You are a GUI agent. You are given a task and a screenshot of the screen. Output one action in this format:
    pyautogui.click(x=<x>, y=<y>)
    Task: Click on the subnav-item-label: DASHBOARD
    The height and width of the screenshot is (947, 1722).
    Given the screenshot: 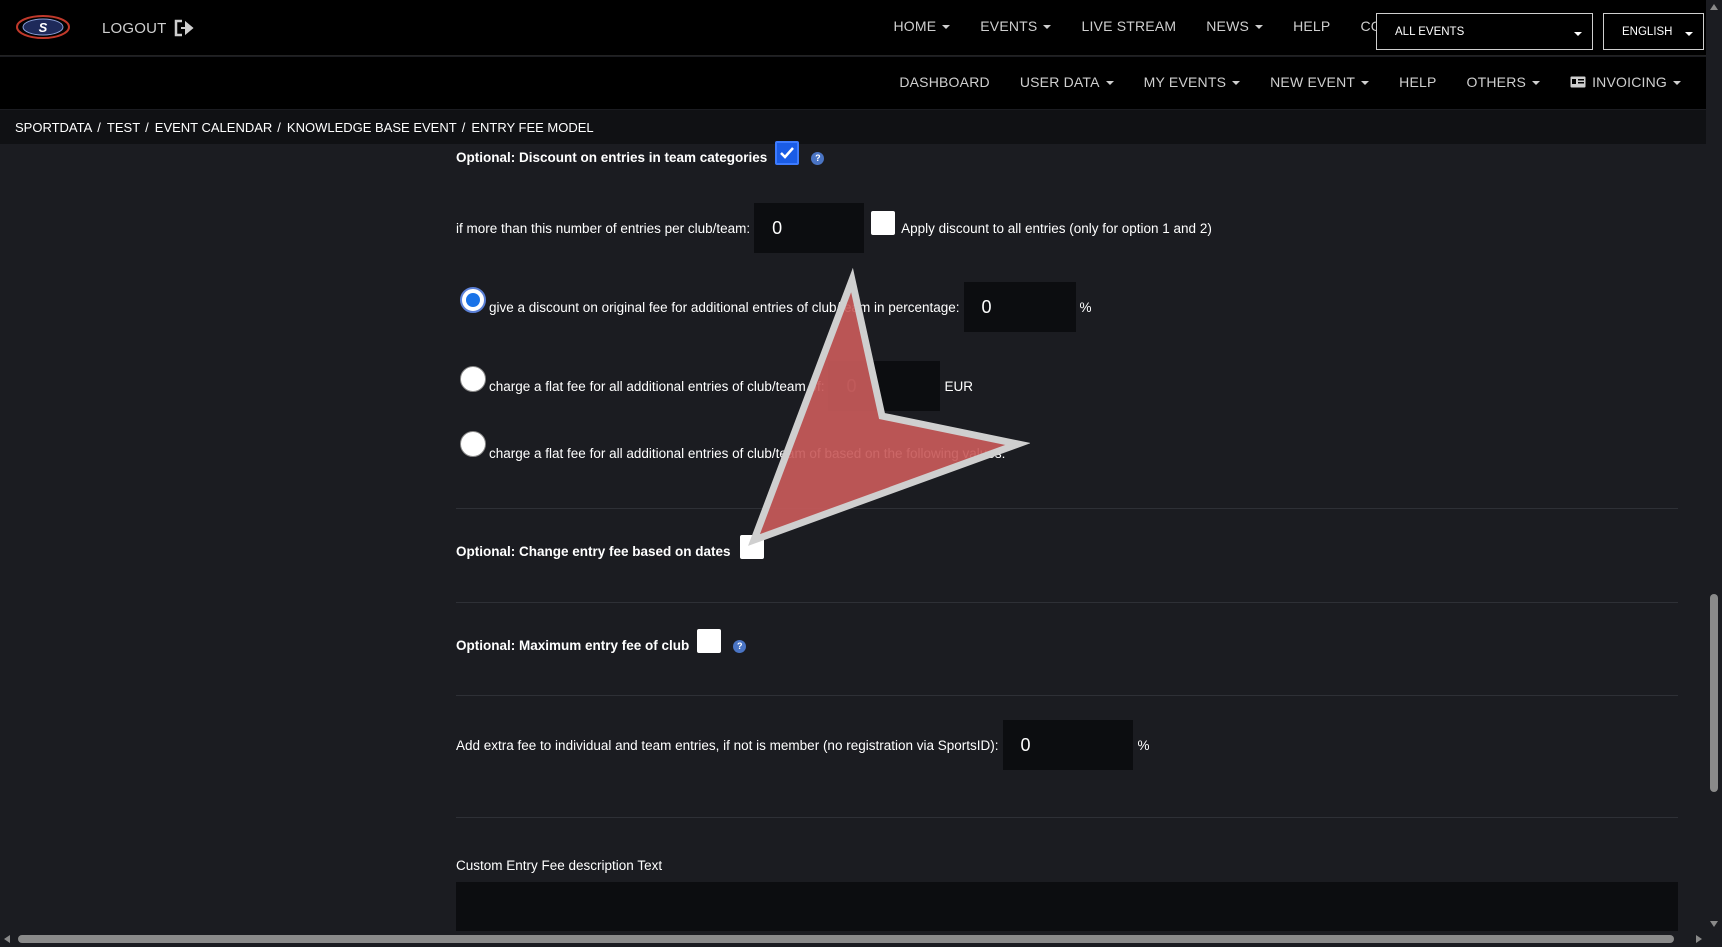 What is the action you would take?
    pyautogui.click(x=944, y=82)
    